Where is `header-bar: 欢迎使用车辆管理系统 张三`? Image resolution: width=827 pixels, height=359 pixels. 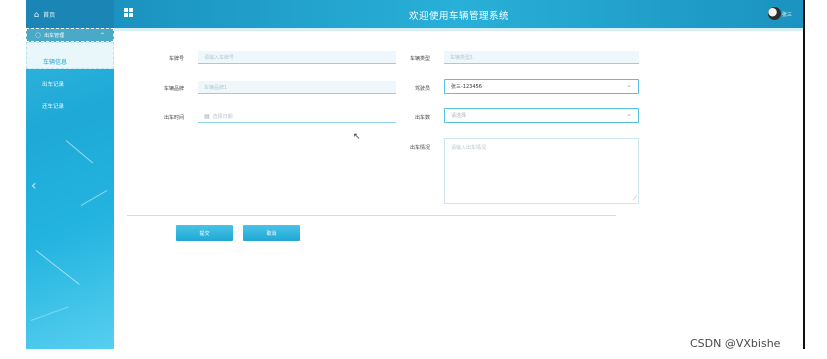 header-bar: 欢迎使用车辆管理系统 张三 is located at coordinates (459, 14).